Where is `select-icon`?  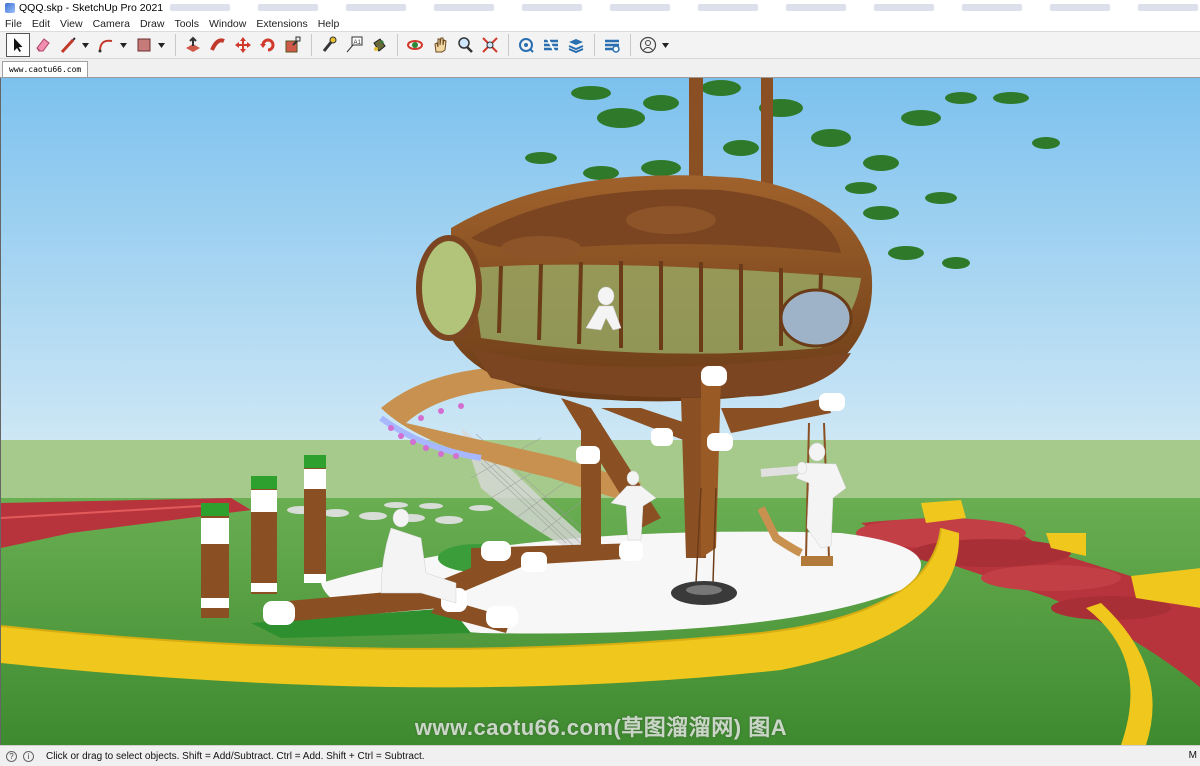
select-icon is located at coordinates (18, 45).